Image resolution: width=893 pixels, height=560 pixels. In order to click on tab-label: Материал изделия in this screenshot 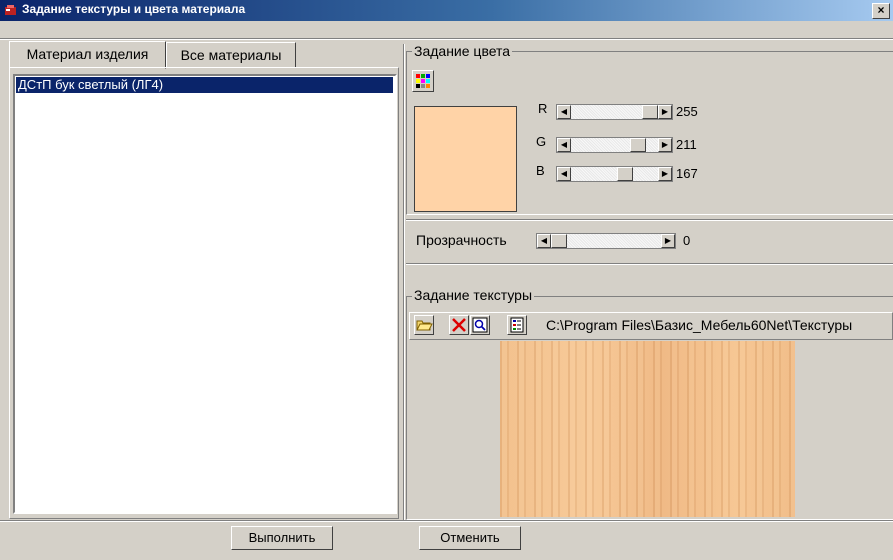, I will do `click(87, 54)`.